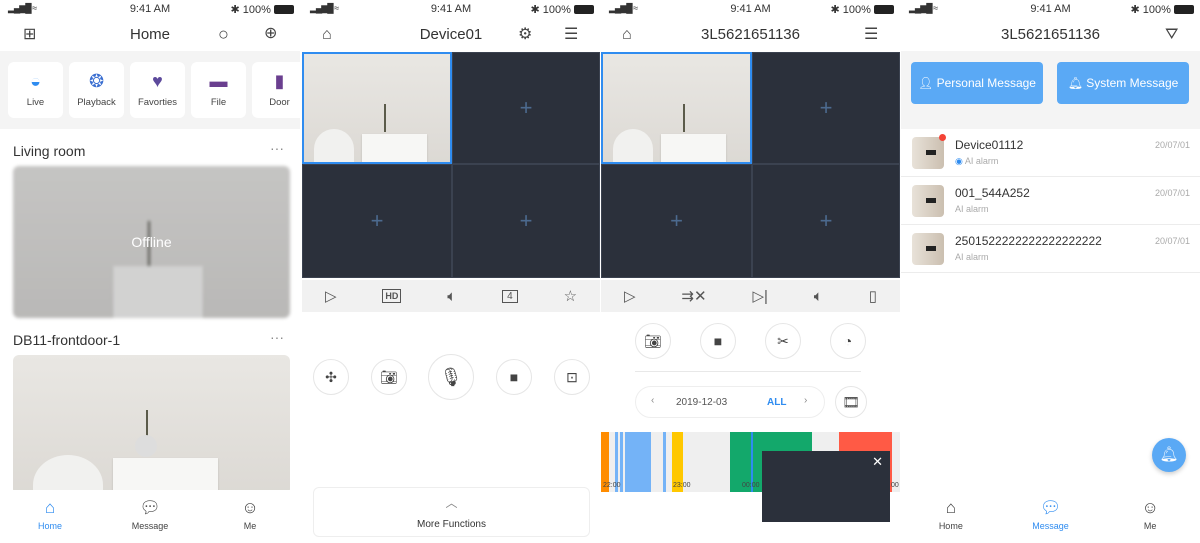 This screenshot has width=1200, height=543. Describe the element at coordinates (270, 34) in the screenshot. I see `add-icon: ⊕` at that location.